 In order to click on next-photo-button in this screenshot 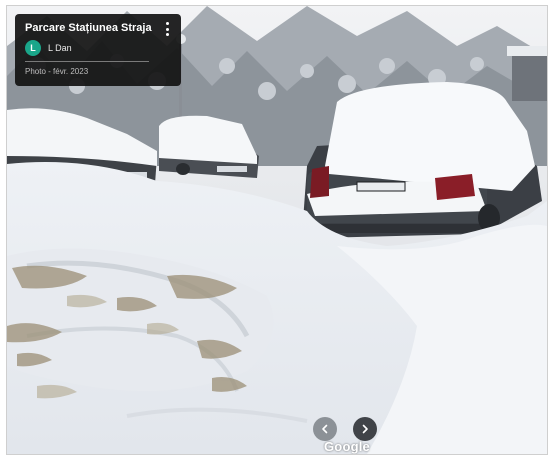, I will do `click(365, 429)`.